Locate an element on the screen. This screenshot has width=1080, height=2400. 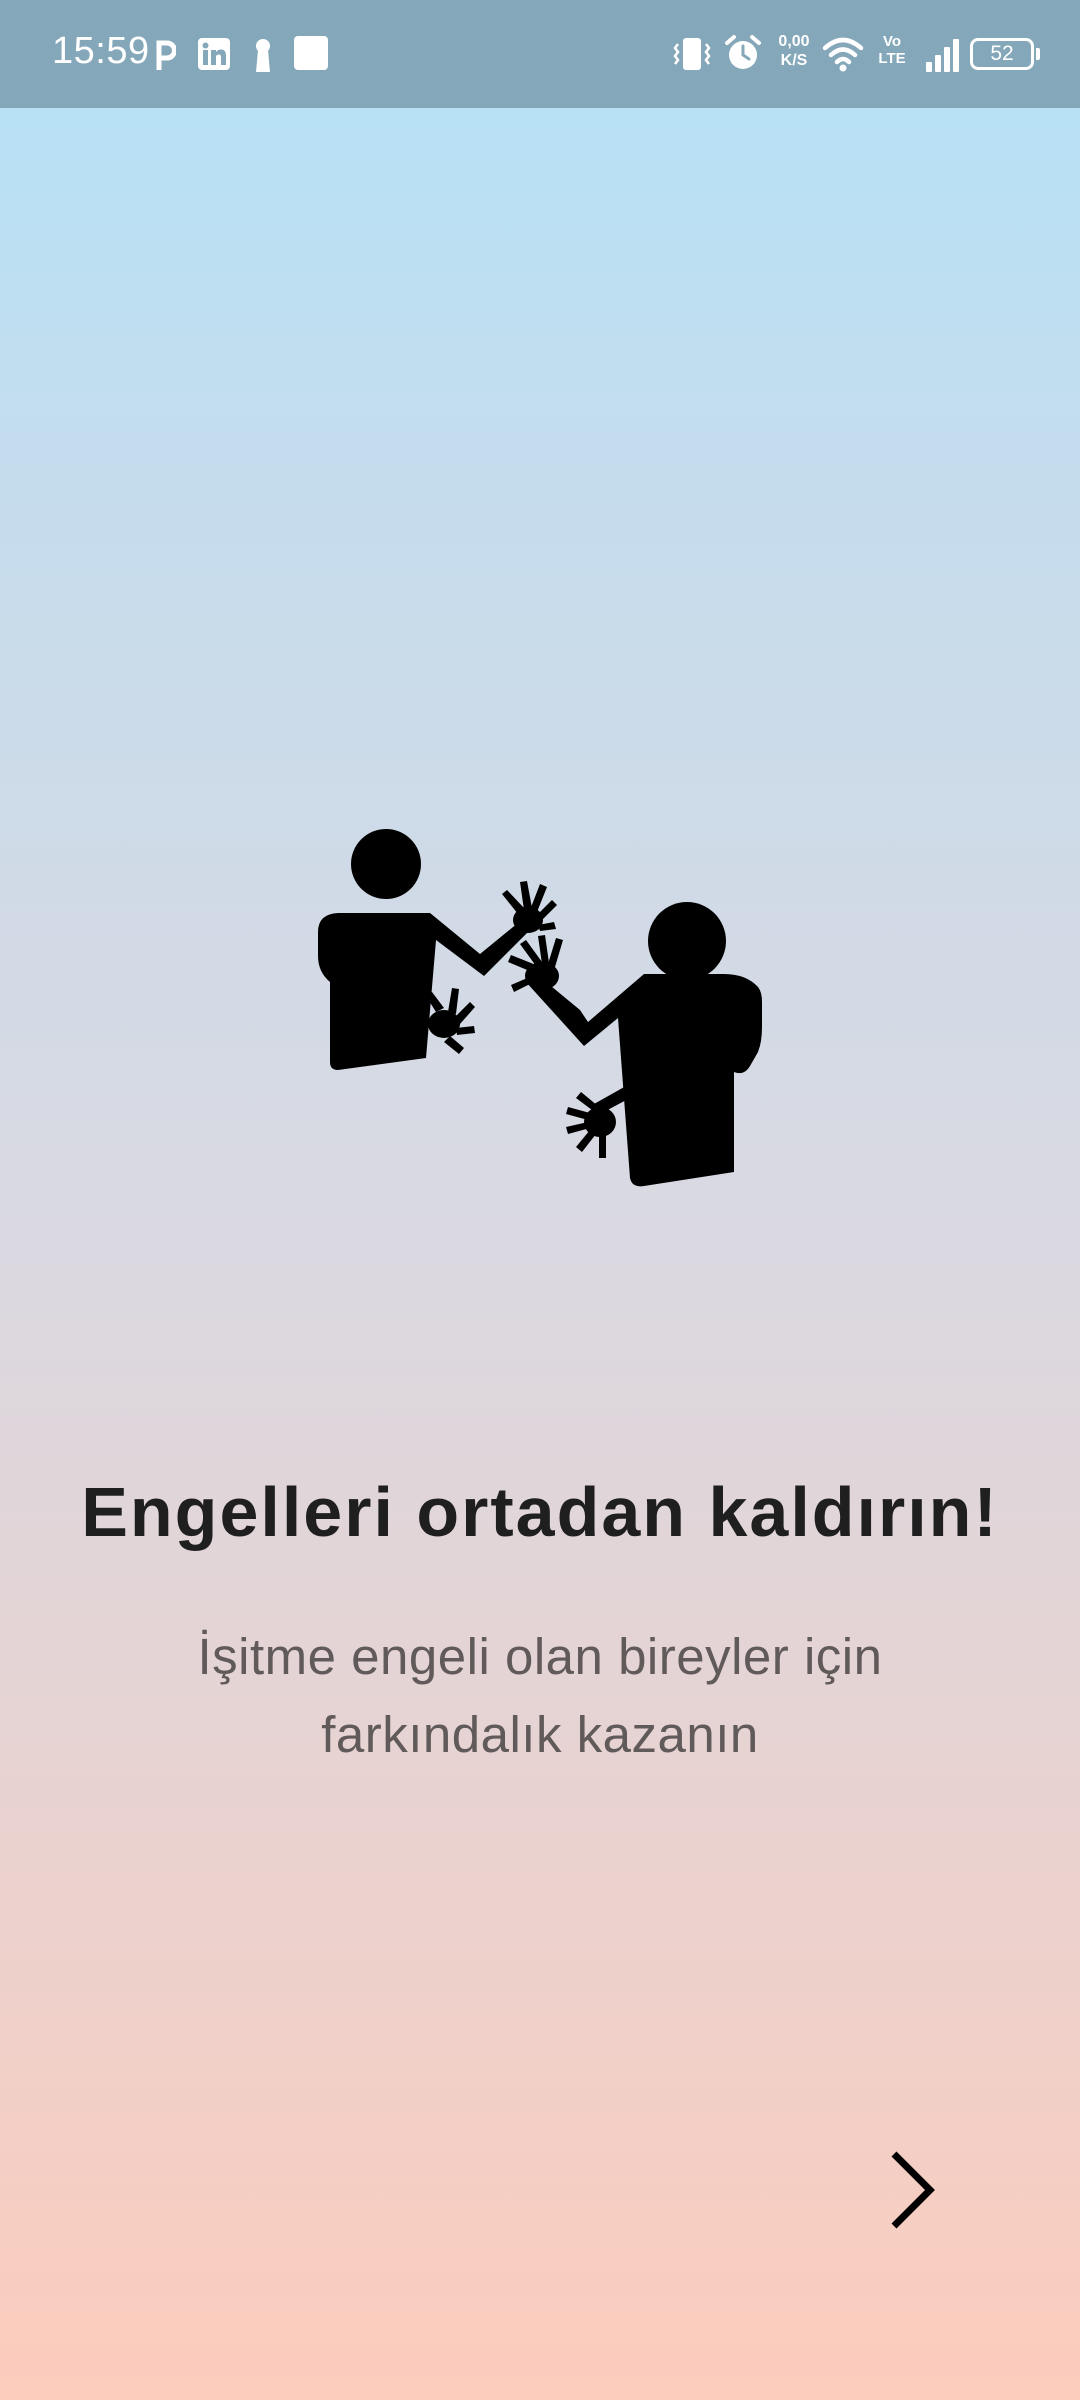
chevron-right-icon is located at coordinates (913, 2190).